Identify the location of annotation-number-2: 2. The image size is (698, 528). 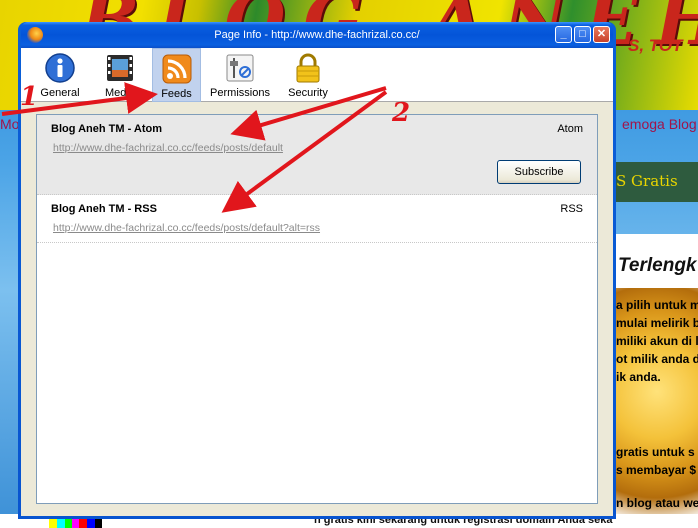
(401, 113).